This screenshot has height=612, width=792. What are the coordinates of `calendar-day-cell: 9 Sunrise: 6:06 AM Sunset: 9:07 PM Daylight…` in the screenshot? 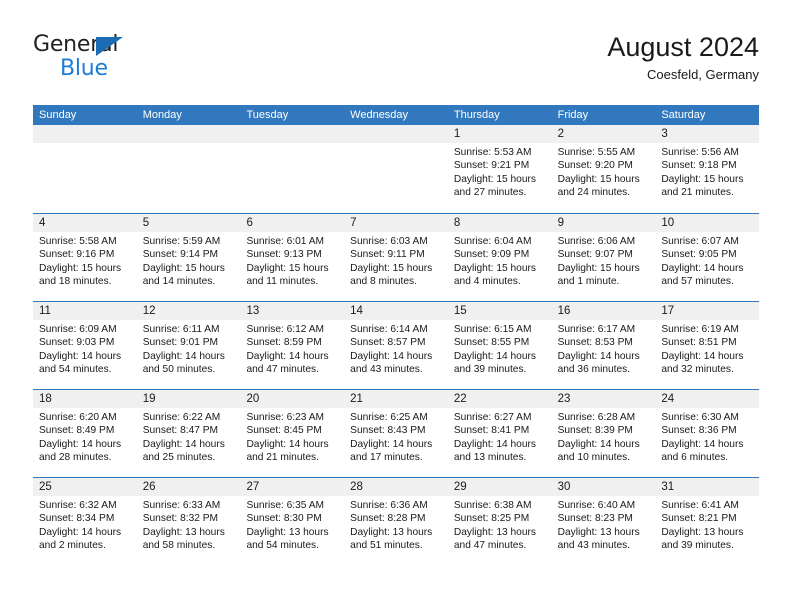 It's located at (603, 257).